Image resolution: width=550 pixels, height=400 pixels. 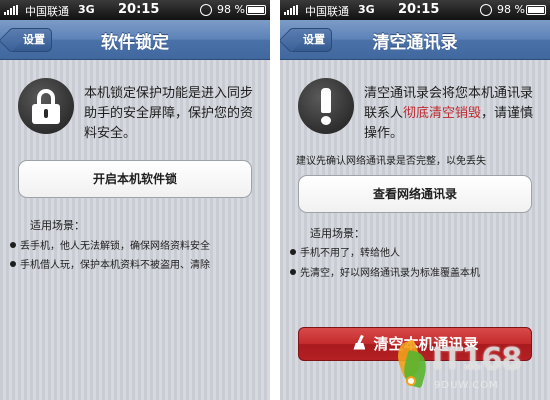 I want to click on list-item: 丢手机，他人无法解锁，确保网络资料安全, so click(x=140, y=244).